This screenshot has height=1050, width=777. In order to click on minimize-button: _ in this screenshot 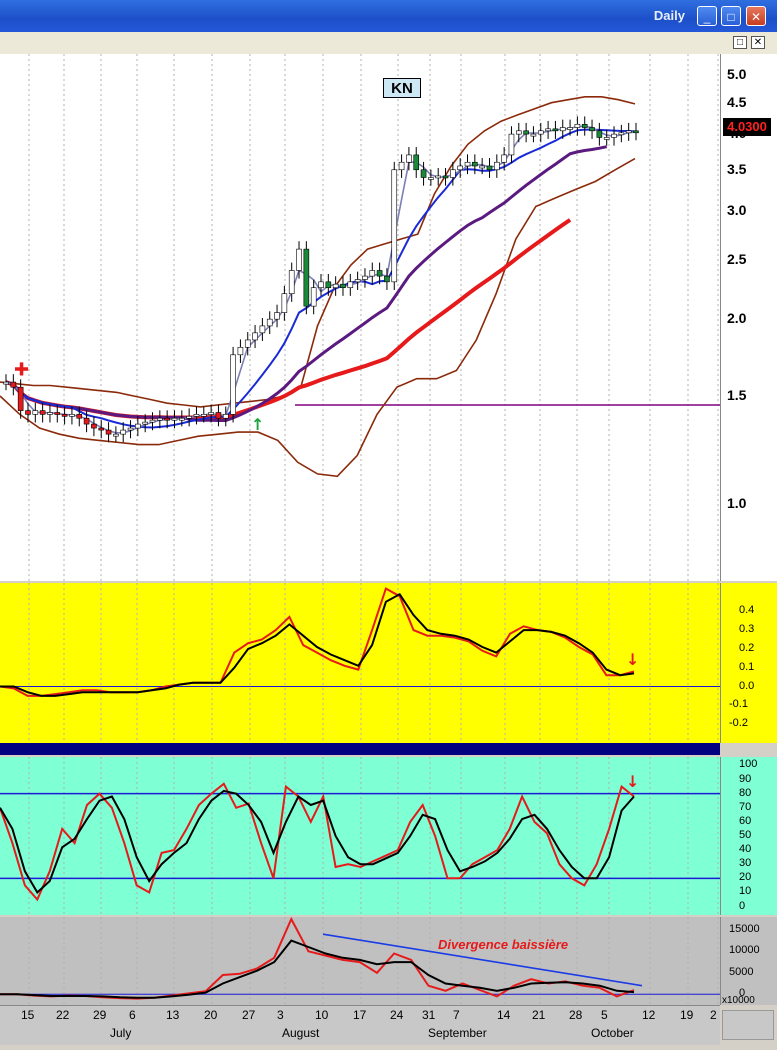, I will do `click(707, 16)`.